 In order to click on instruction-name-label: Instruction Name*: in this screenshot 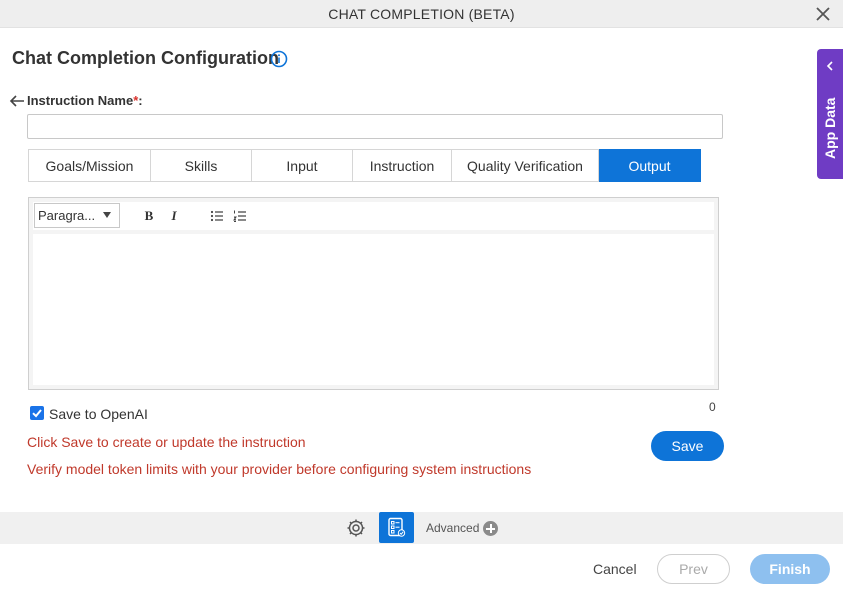, I will do `click(85, 100)`.